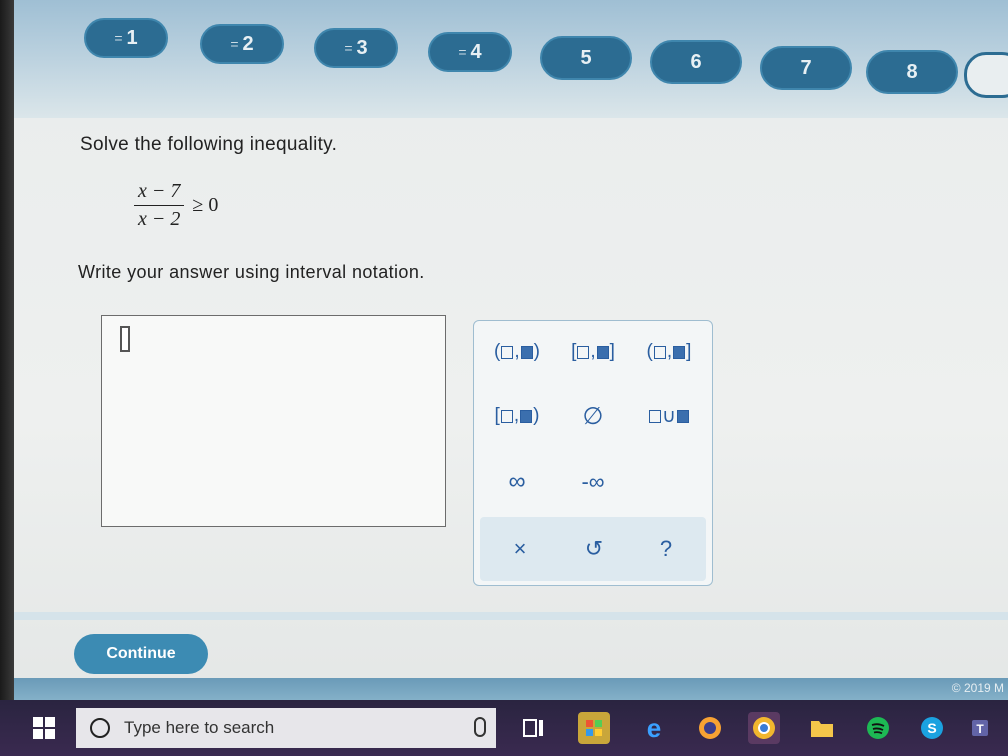  I want to click on skype-glyph: S, so click(932, 728).